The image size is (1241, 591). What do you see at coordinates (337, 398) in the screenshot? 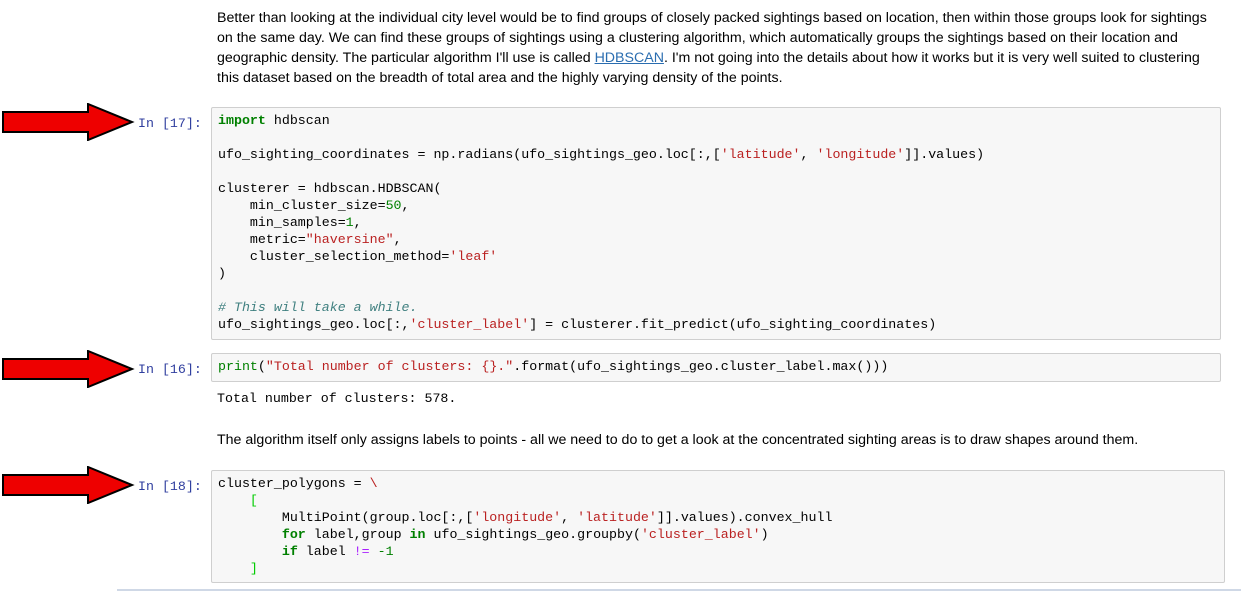
I see `cell-output: Total number of clusters: 578.` at bounding box center [337, 398].